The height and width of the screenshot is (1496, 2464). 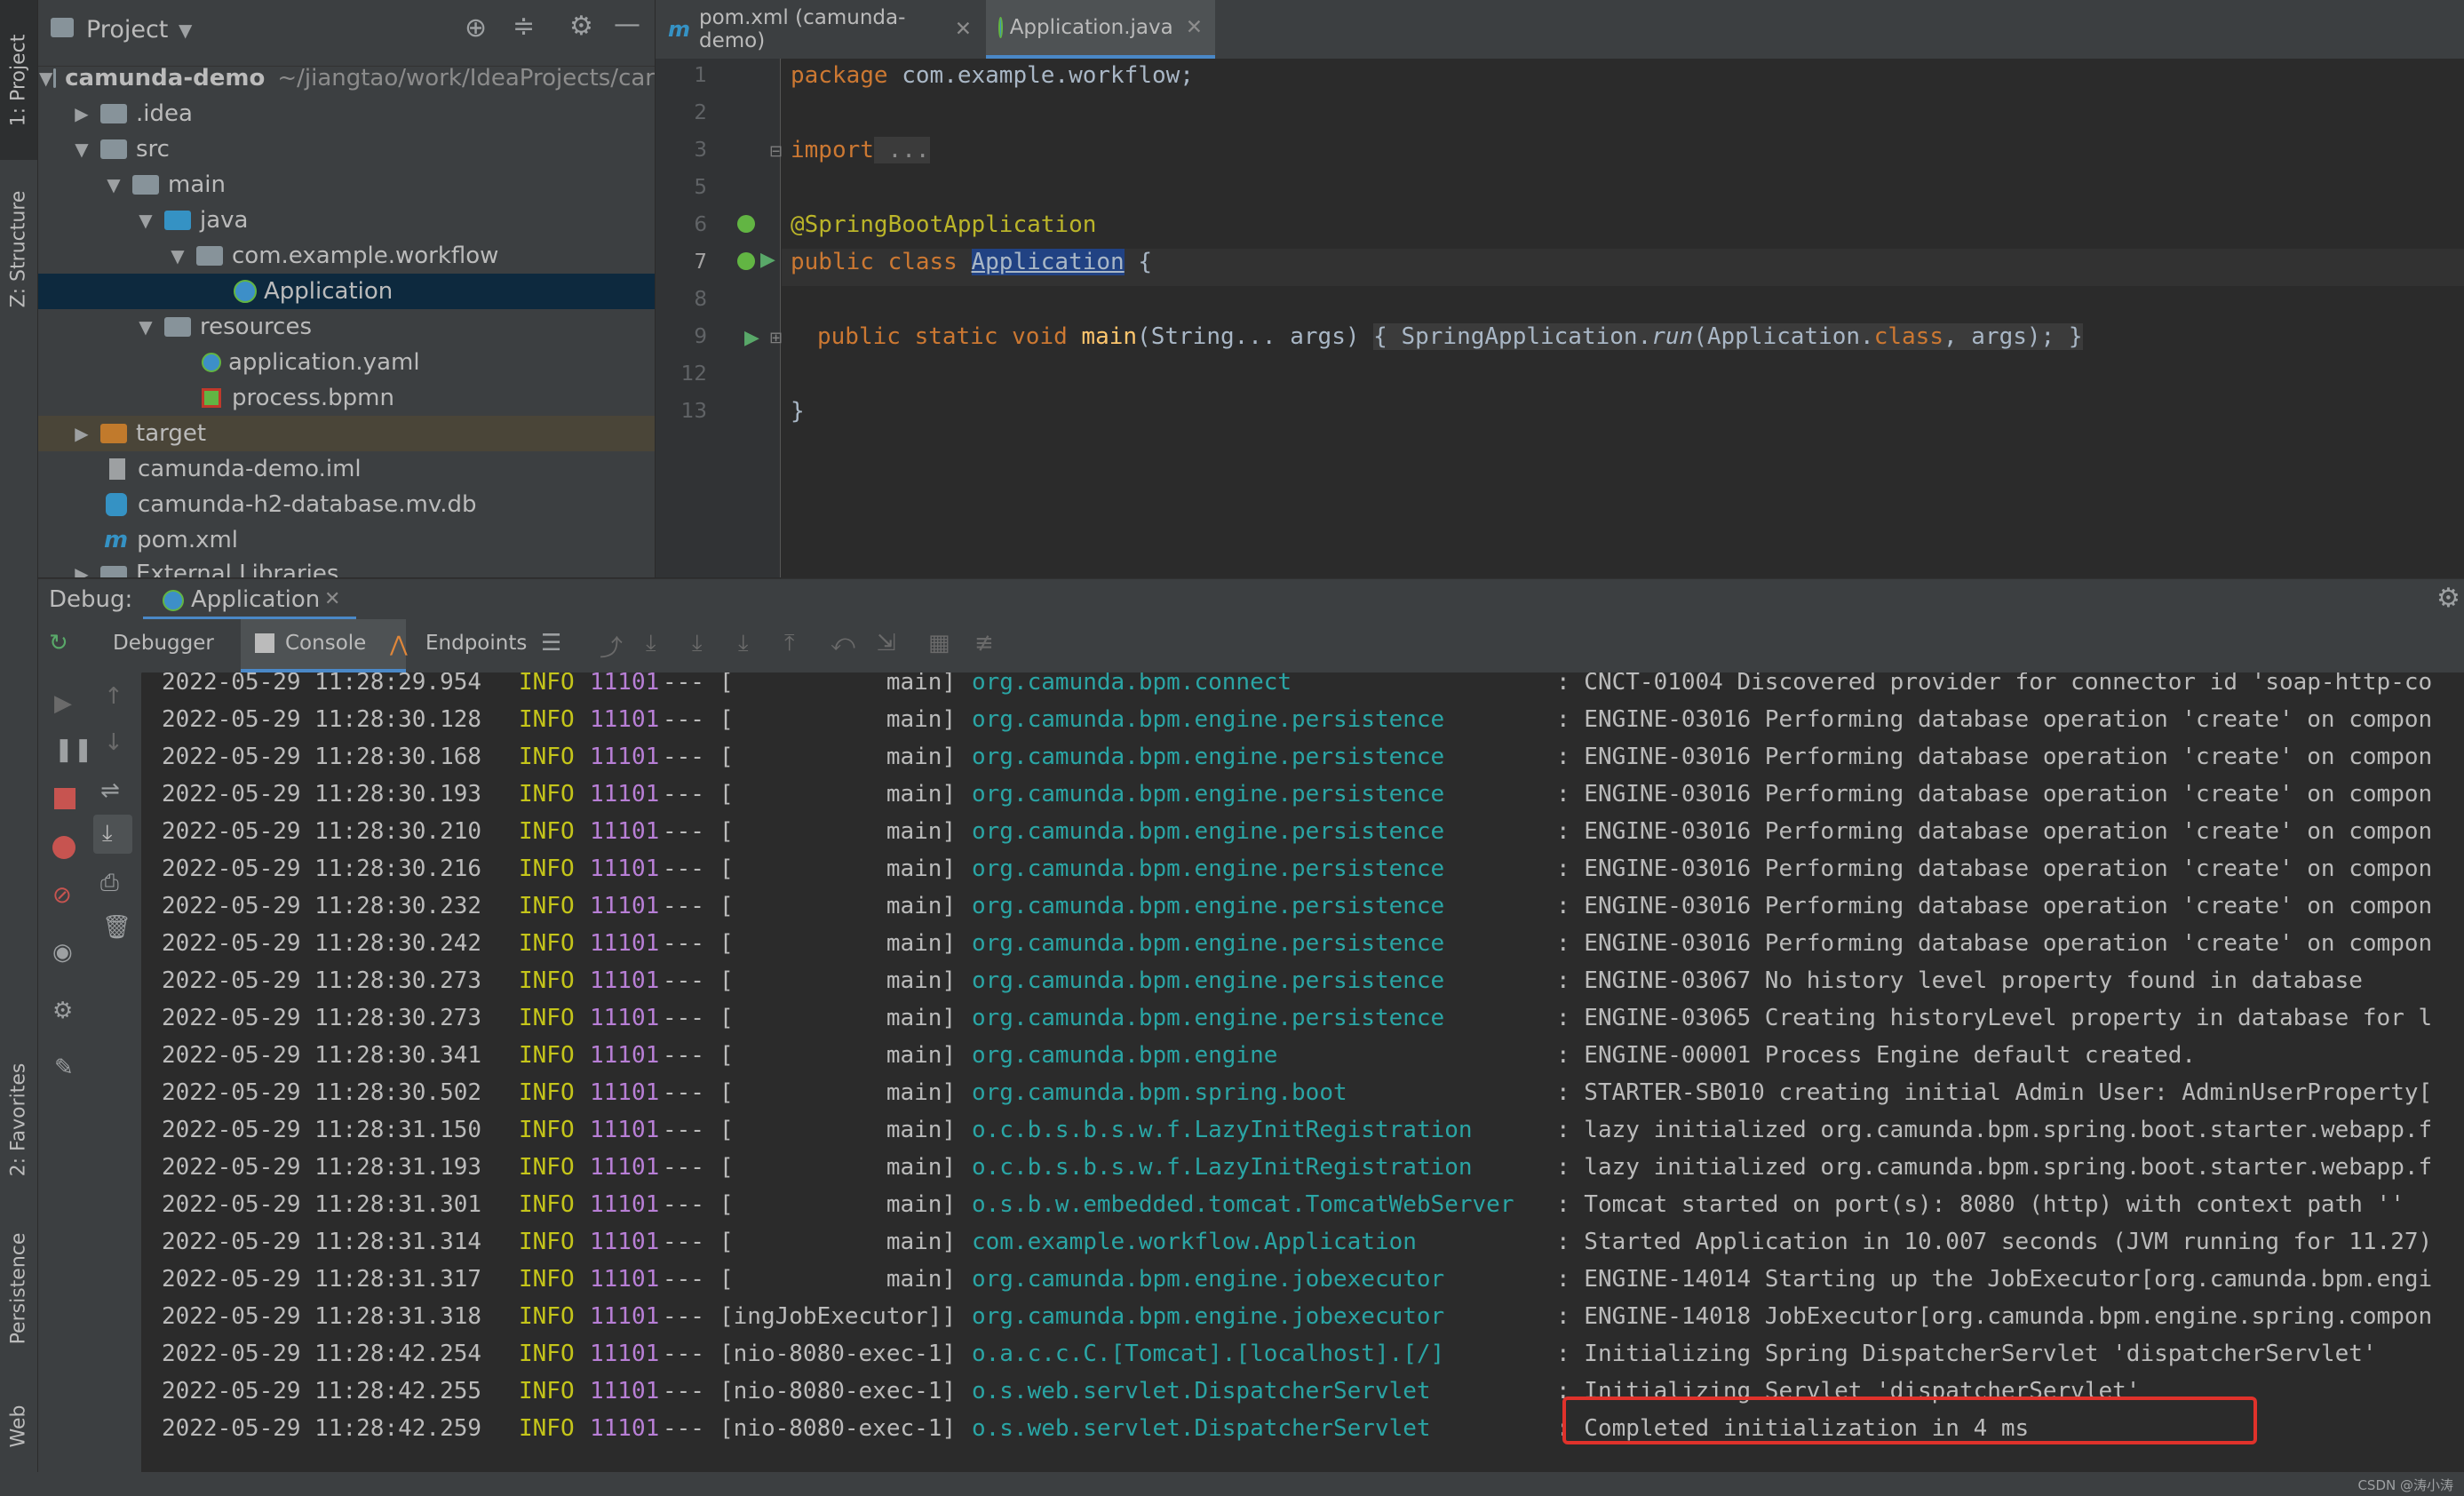 What do you see at coordinates (18, 80) in the screenshot?
I see `tool-tab-project: 1: Project` at bounding box center [18, 80].